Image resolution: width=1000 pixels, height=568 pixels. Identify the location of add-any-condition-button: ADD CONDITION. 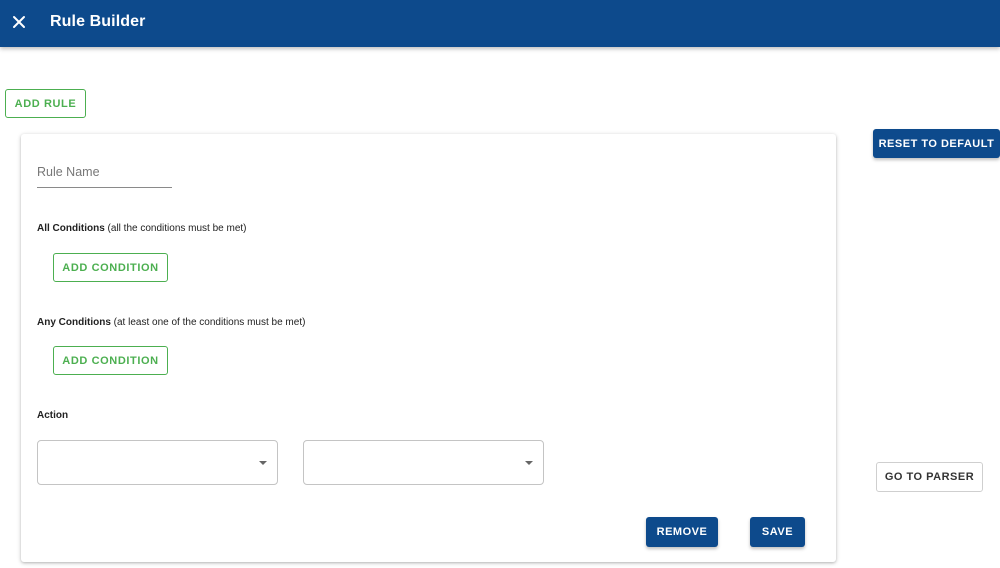
(110, 360).